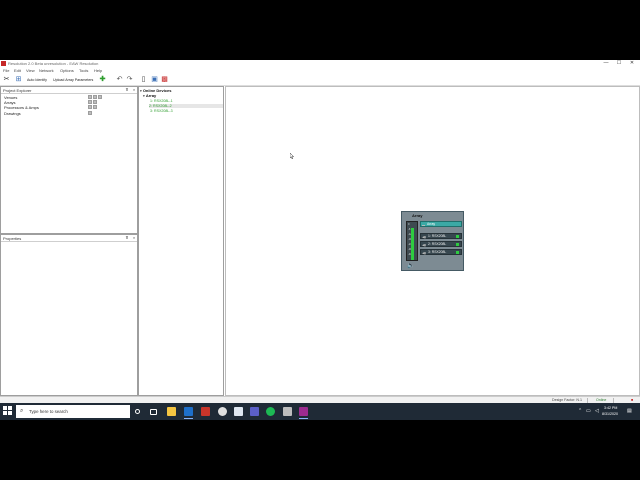 The width and height of the screenshot is (640, 480). I want to click on clock-date: 8/31/2020, so click(610, 414).